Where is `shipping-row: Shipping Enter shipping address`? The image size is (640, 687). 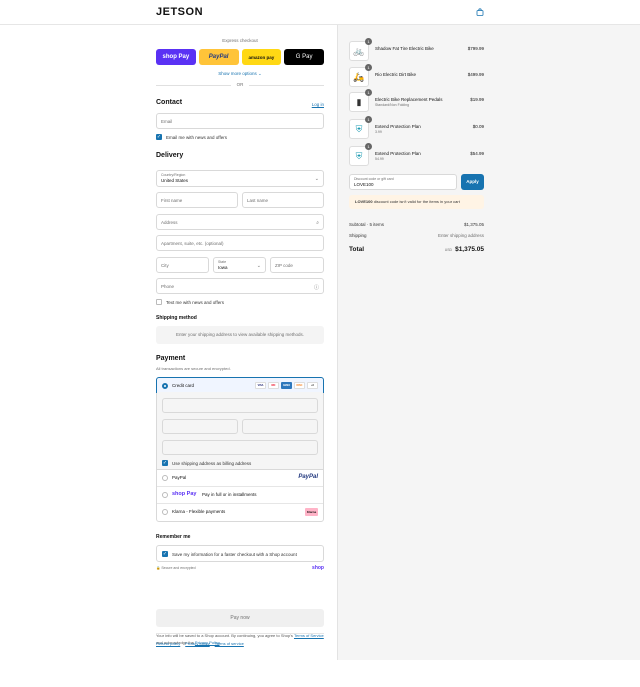
shipping-row: Shipping Enter shipping address is located at coordinates (416, 235).